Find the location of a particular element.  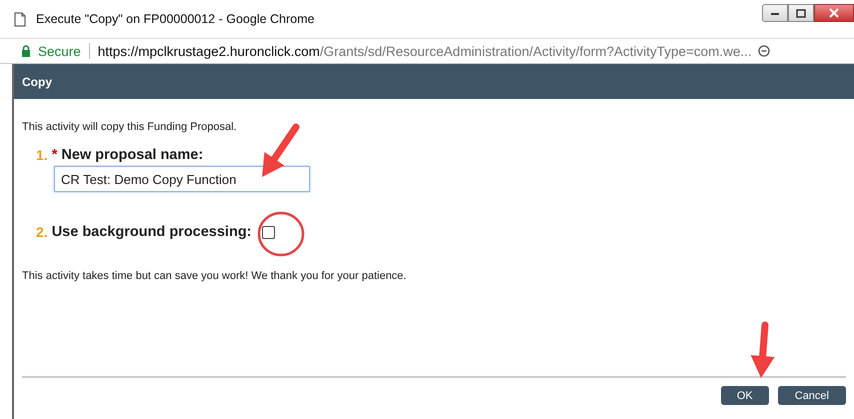

close-icon is located at coordinates (834, 13).